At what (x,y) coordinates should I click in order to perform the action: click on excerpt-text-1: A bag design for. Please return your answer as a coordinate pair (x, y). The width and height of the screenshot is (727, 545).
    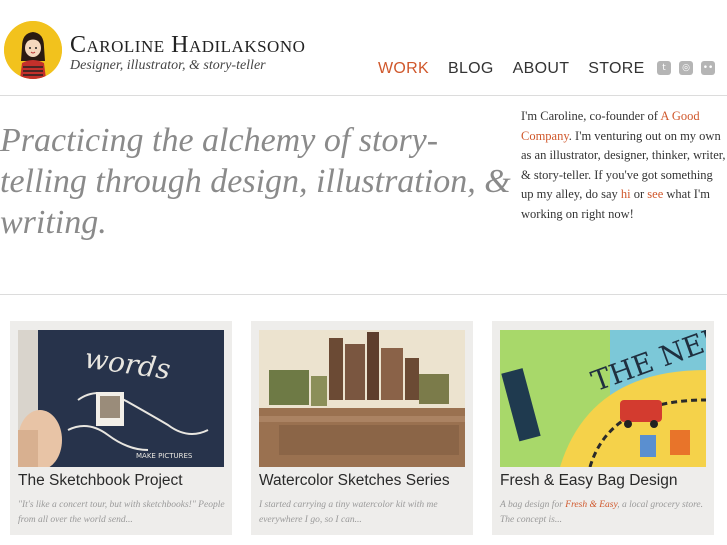
    Looking at the image, I should click on (533, 505).